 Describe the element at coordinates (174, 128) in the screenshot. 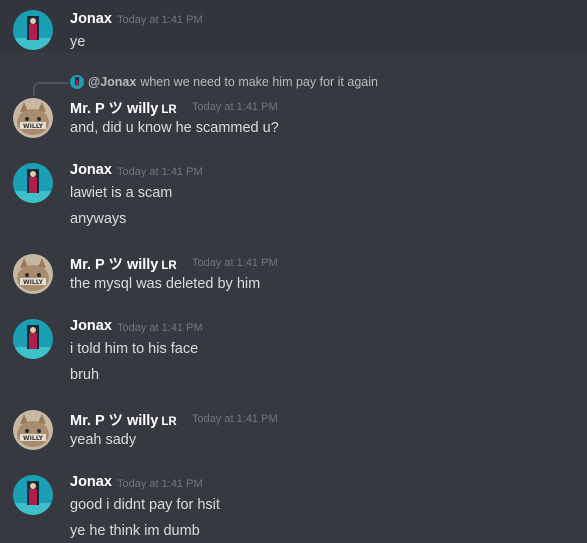

I see `message-text: and, did u know he scammed u?` at that location.